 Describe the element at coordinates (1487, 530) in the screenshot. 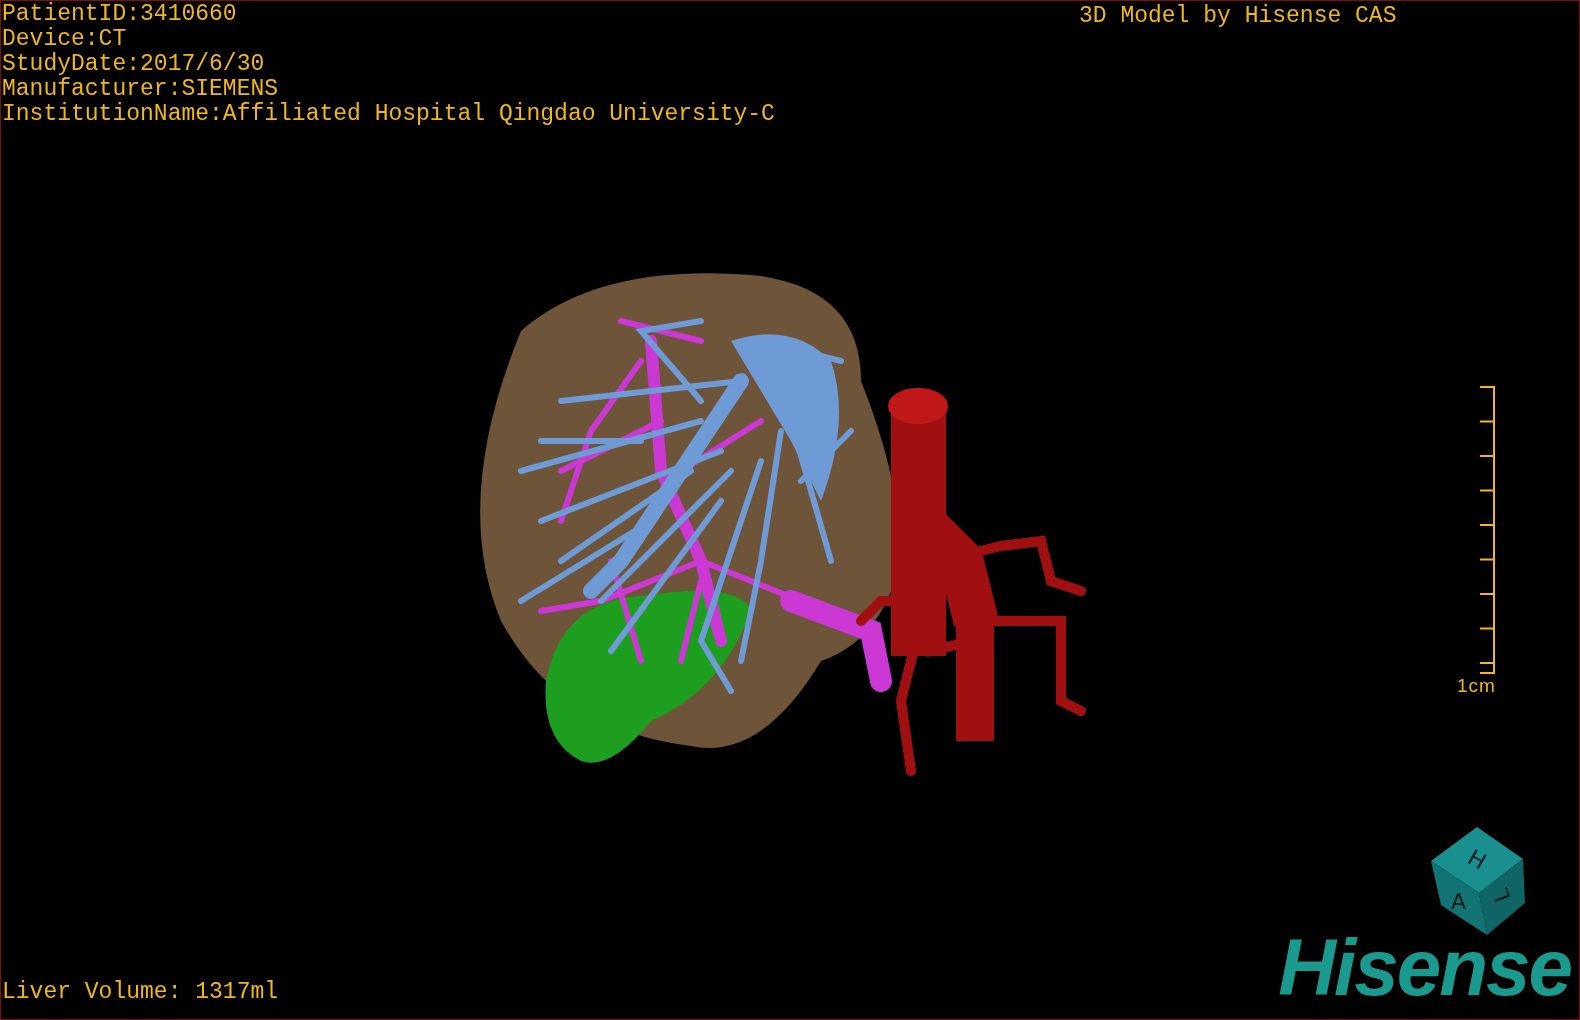

I see `scale-bar-icon` at that location.